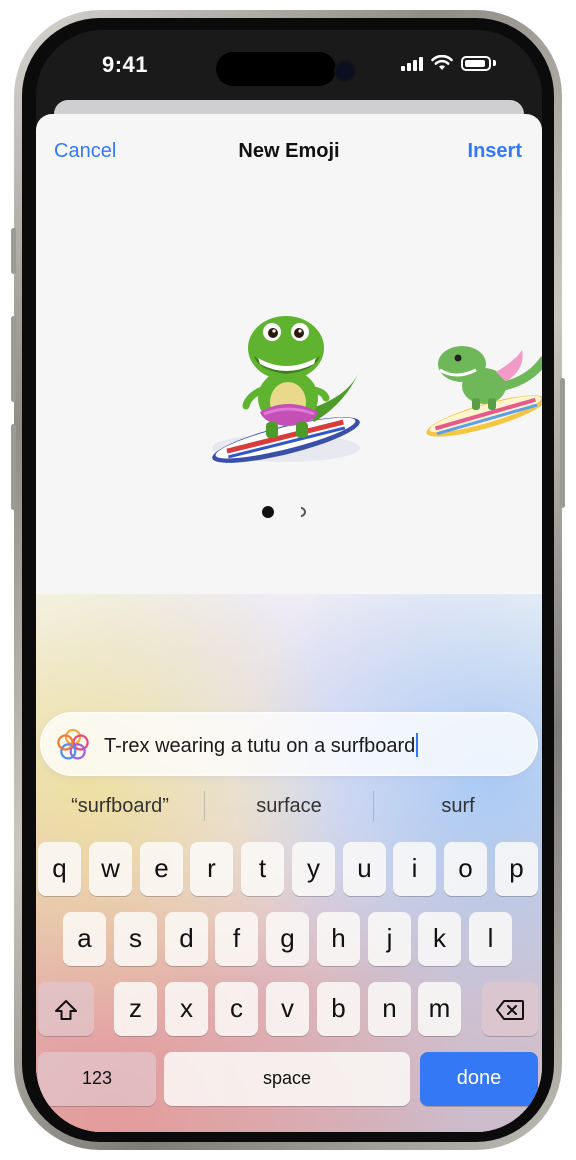  Describe the element at coordinates (301, 512) in the screenshot. I see `page-dot-generating` at that location.